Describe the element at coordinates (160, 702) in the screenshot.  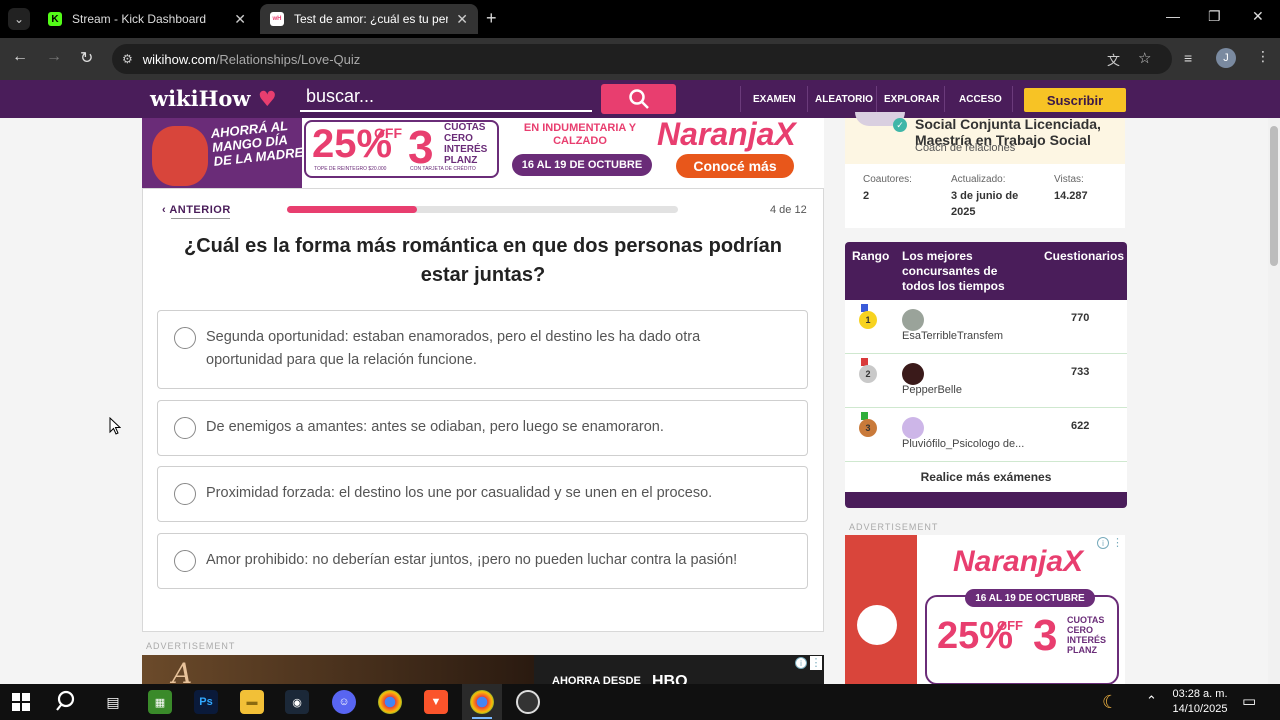
I see `minecraft-icon: ▦` at that location.